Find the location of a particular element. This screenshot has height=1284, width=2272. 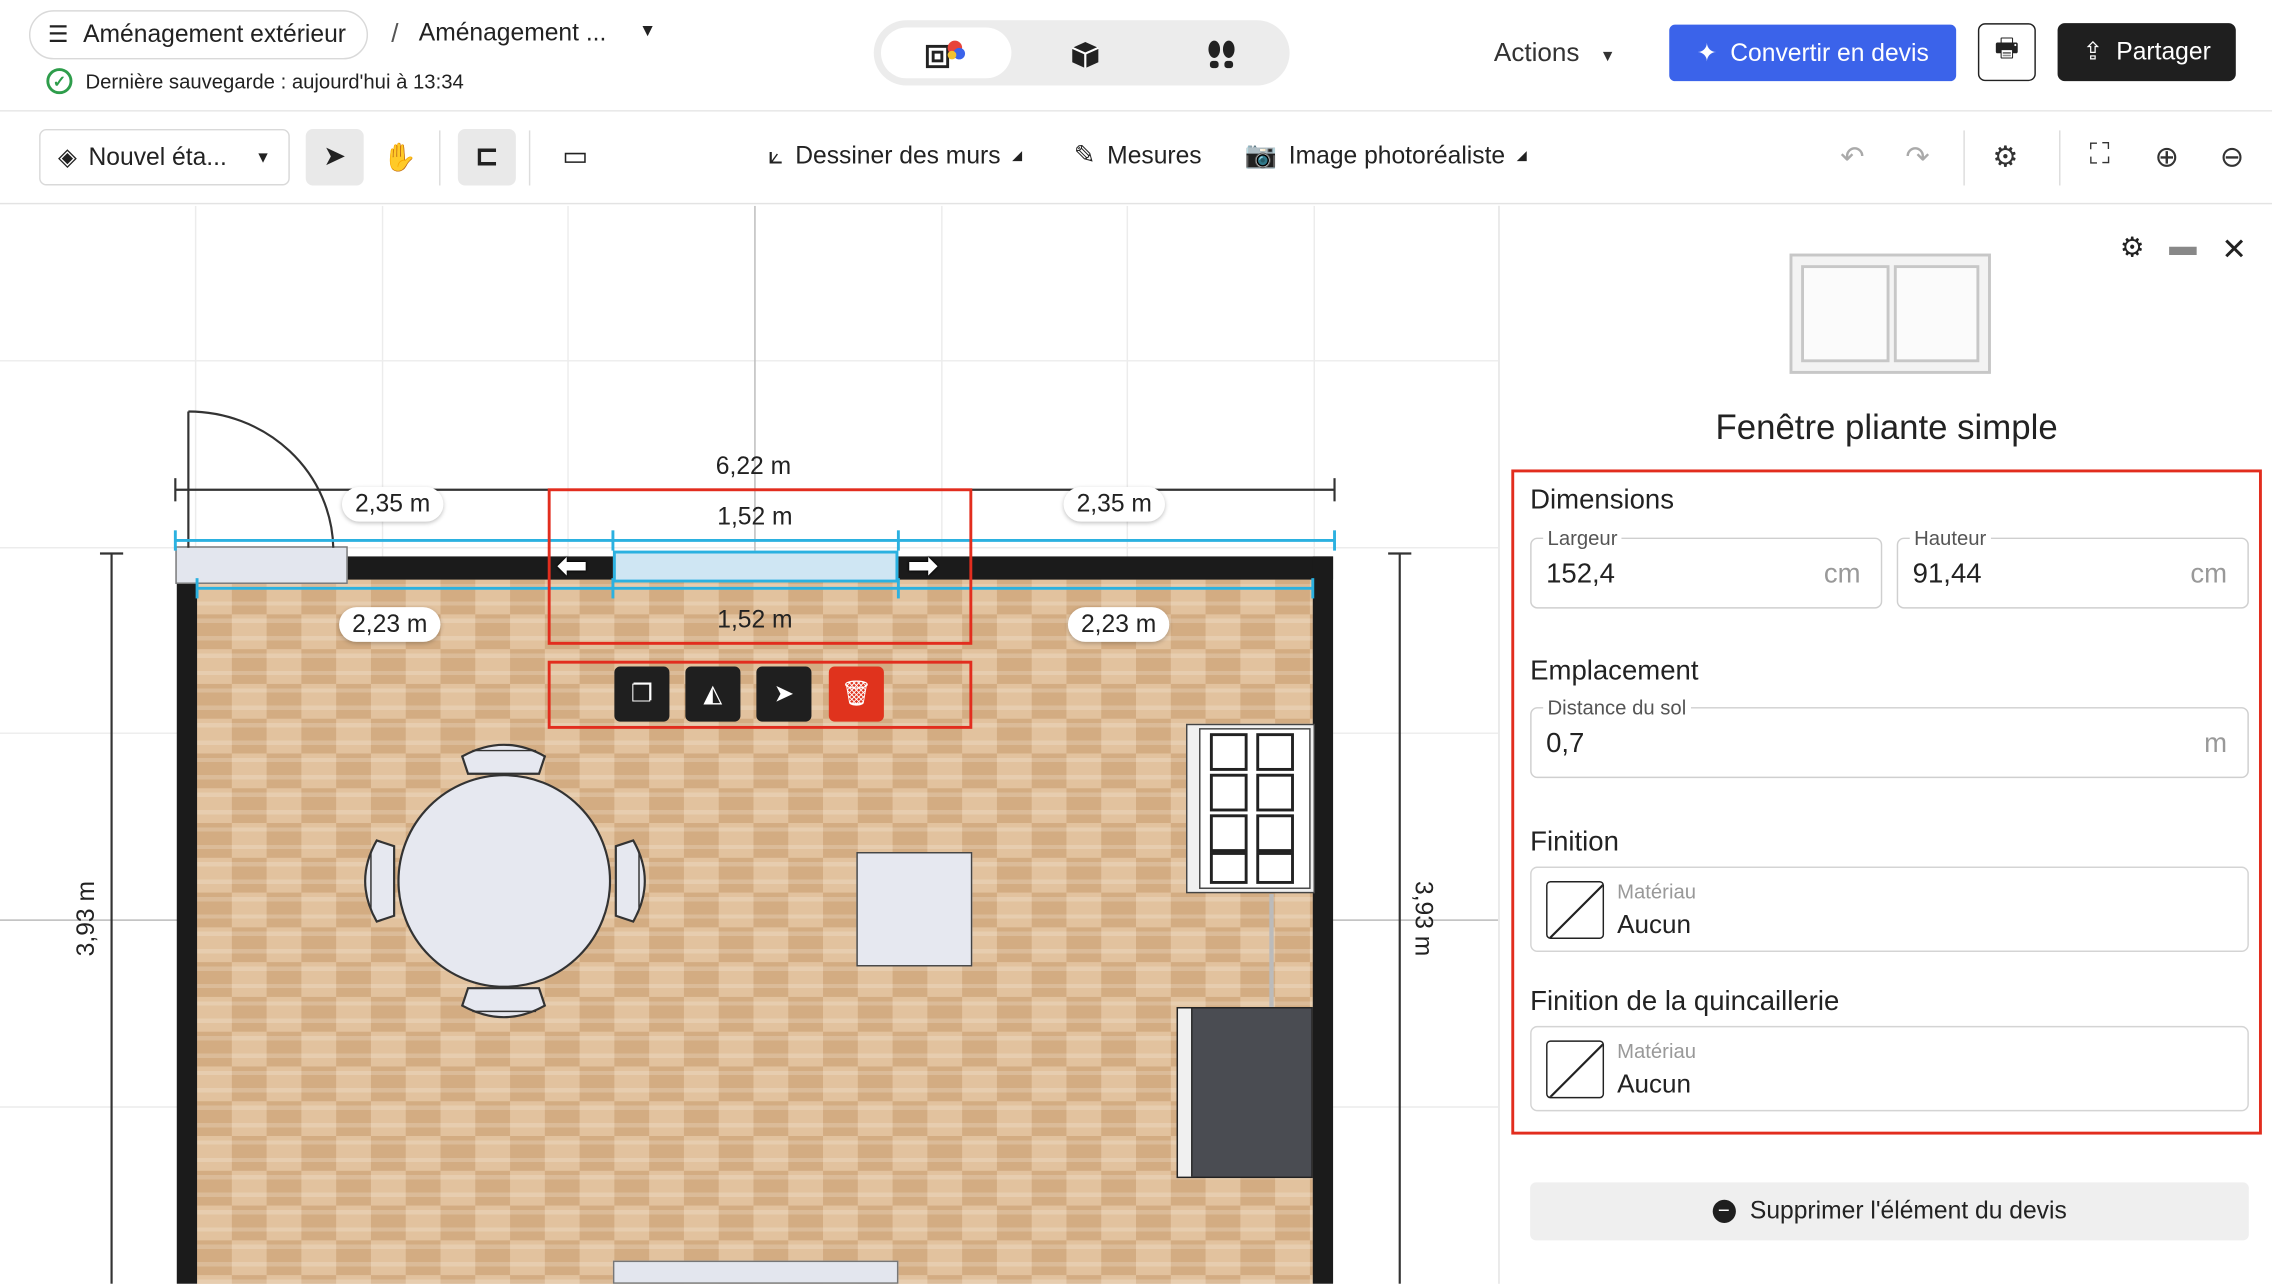

menu-icon: ☰ is located at coordinates (58, 35).